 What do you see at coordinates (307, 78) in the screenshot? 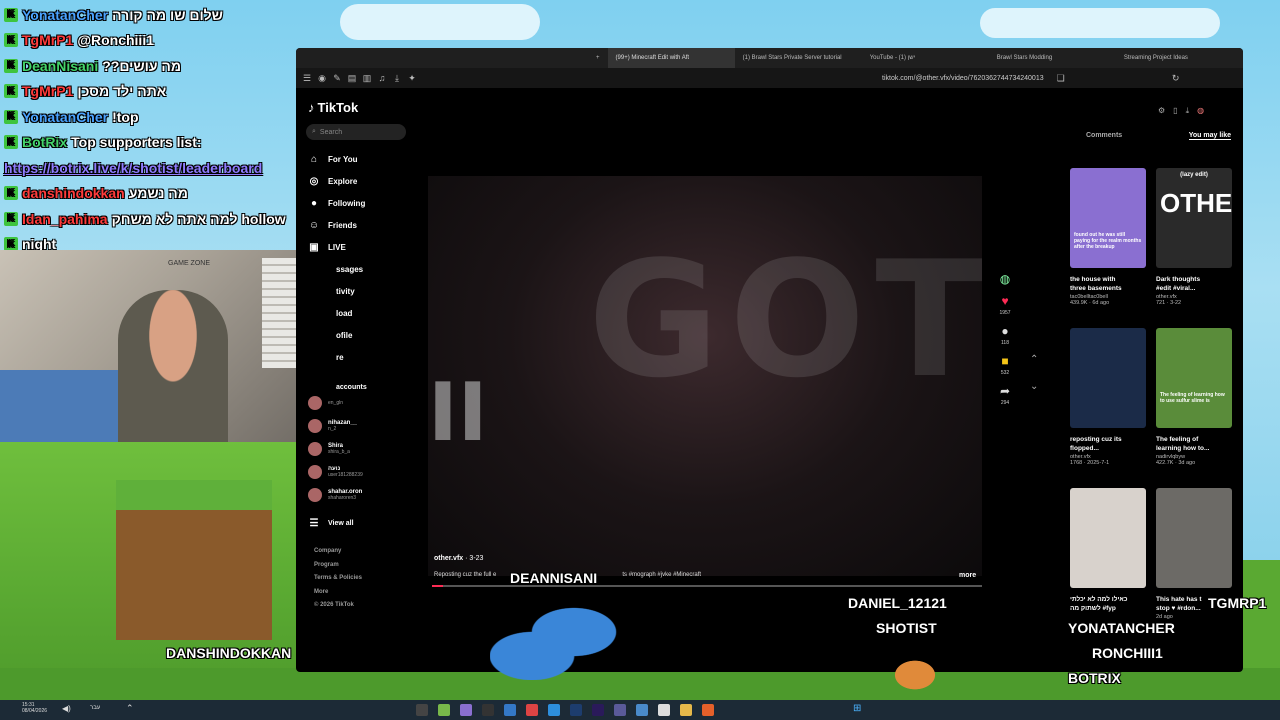
I see `menu-icon: ☰` at bounding box center [307, 78].